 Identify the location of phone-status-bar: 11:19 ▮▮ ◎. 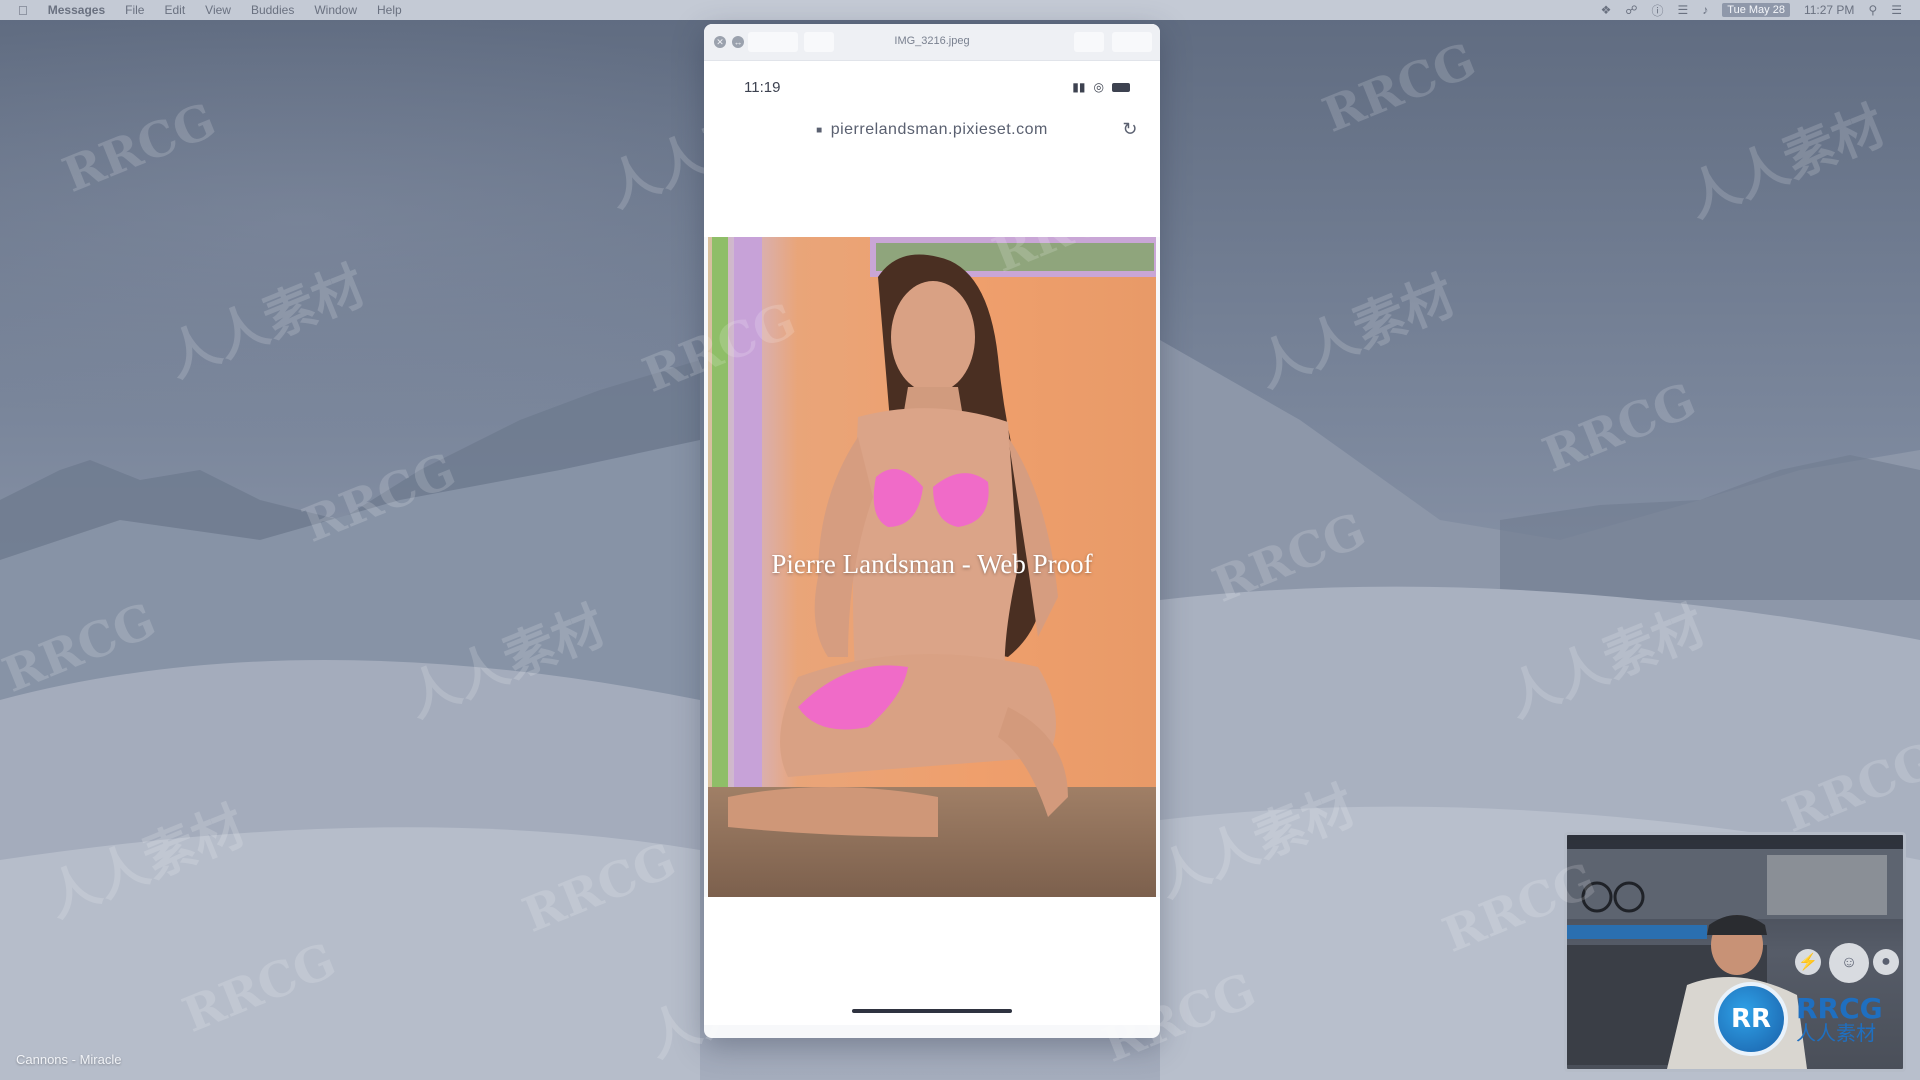
(932, 87).